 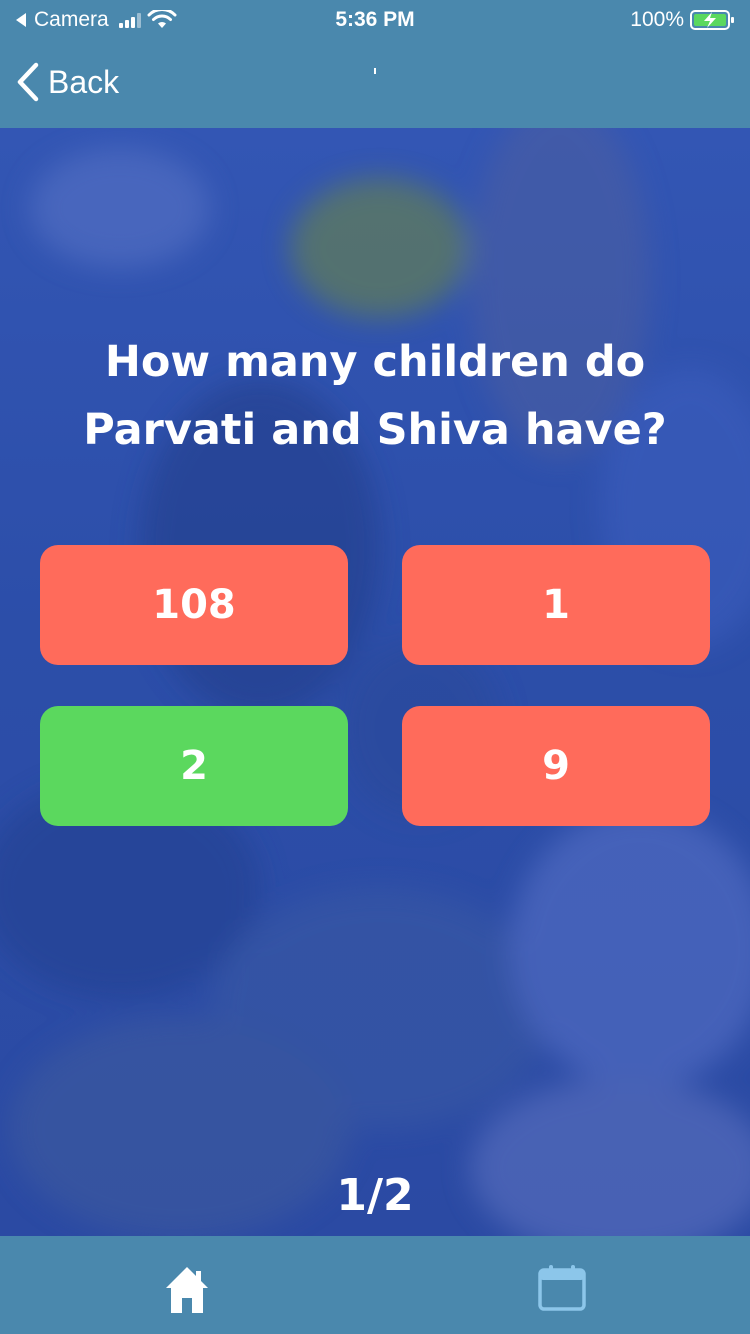 What do you see at coordinates (375, 1285) in the screenshot?
I see `tab-bar` at bounding box center [375, 1285].